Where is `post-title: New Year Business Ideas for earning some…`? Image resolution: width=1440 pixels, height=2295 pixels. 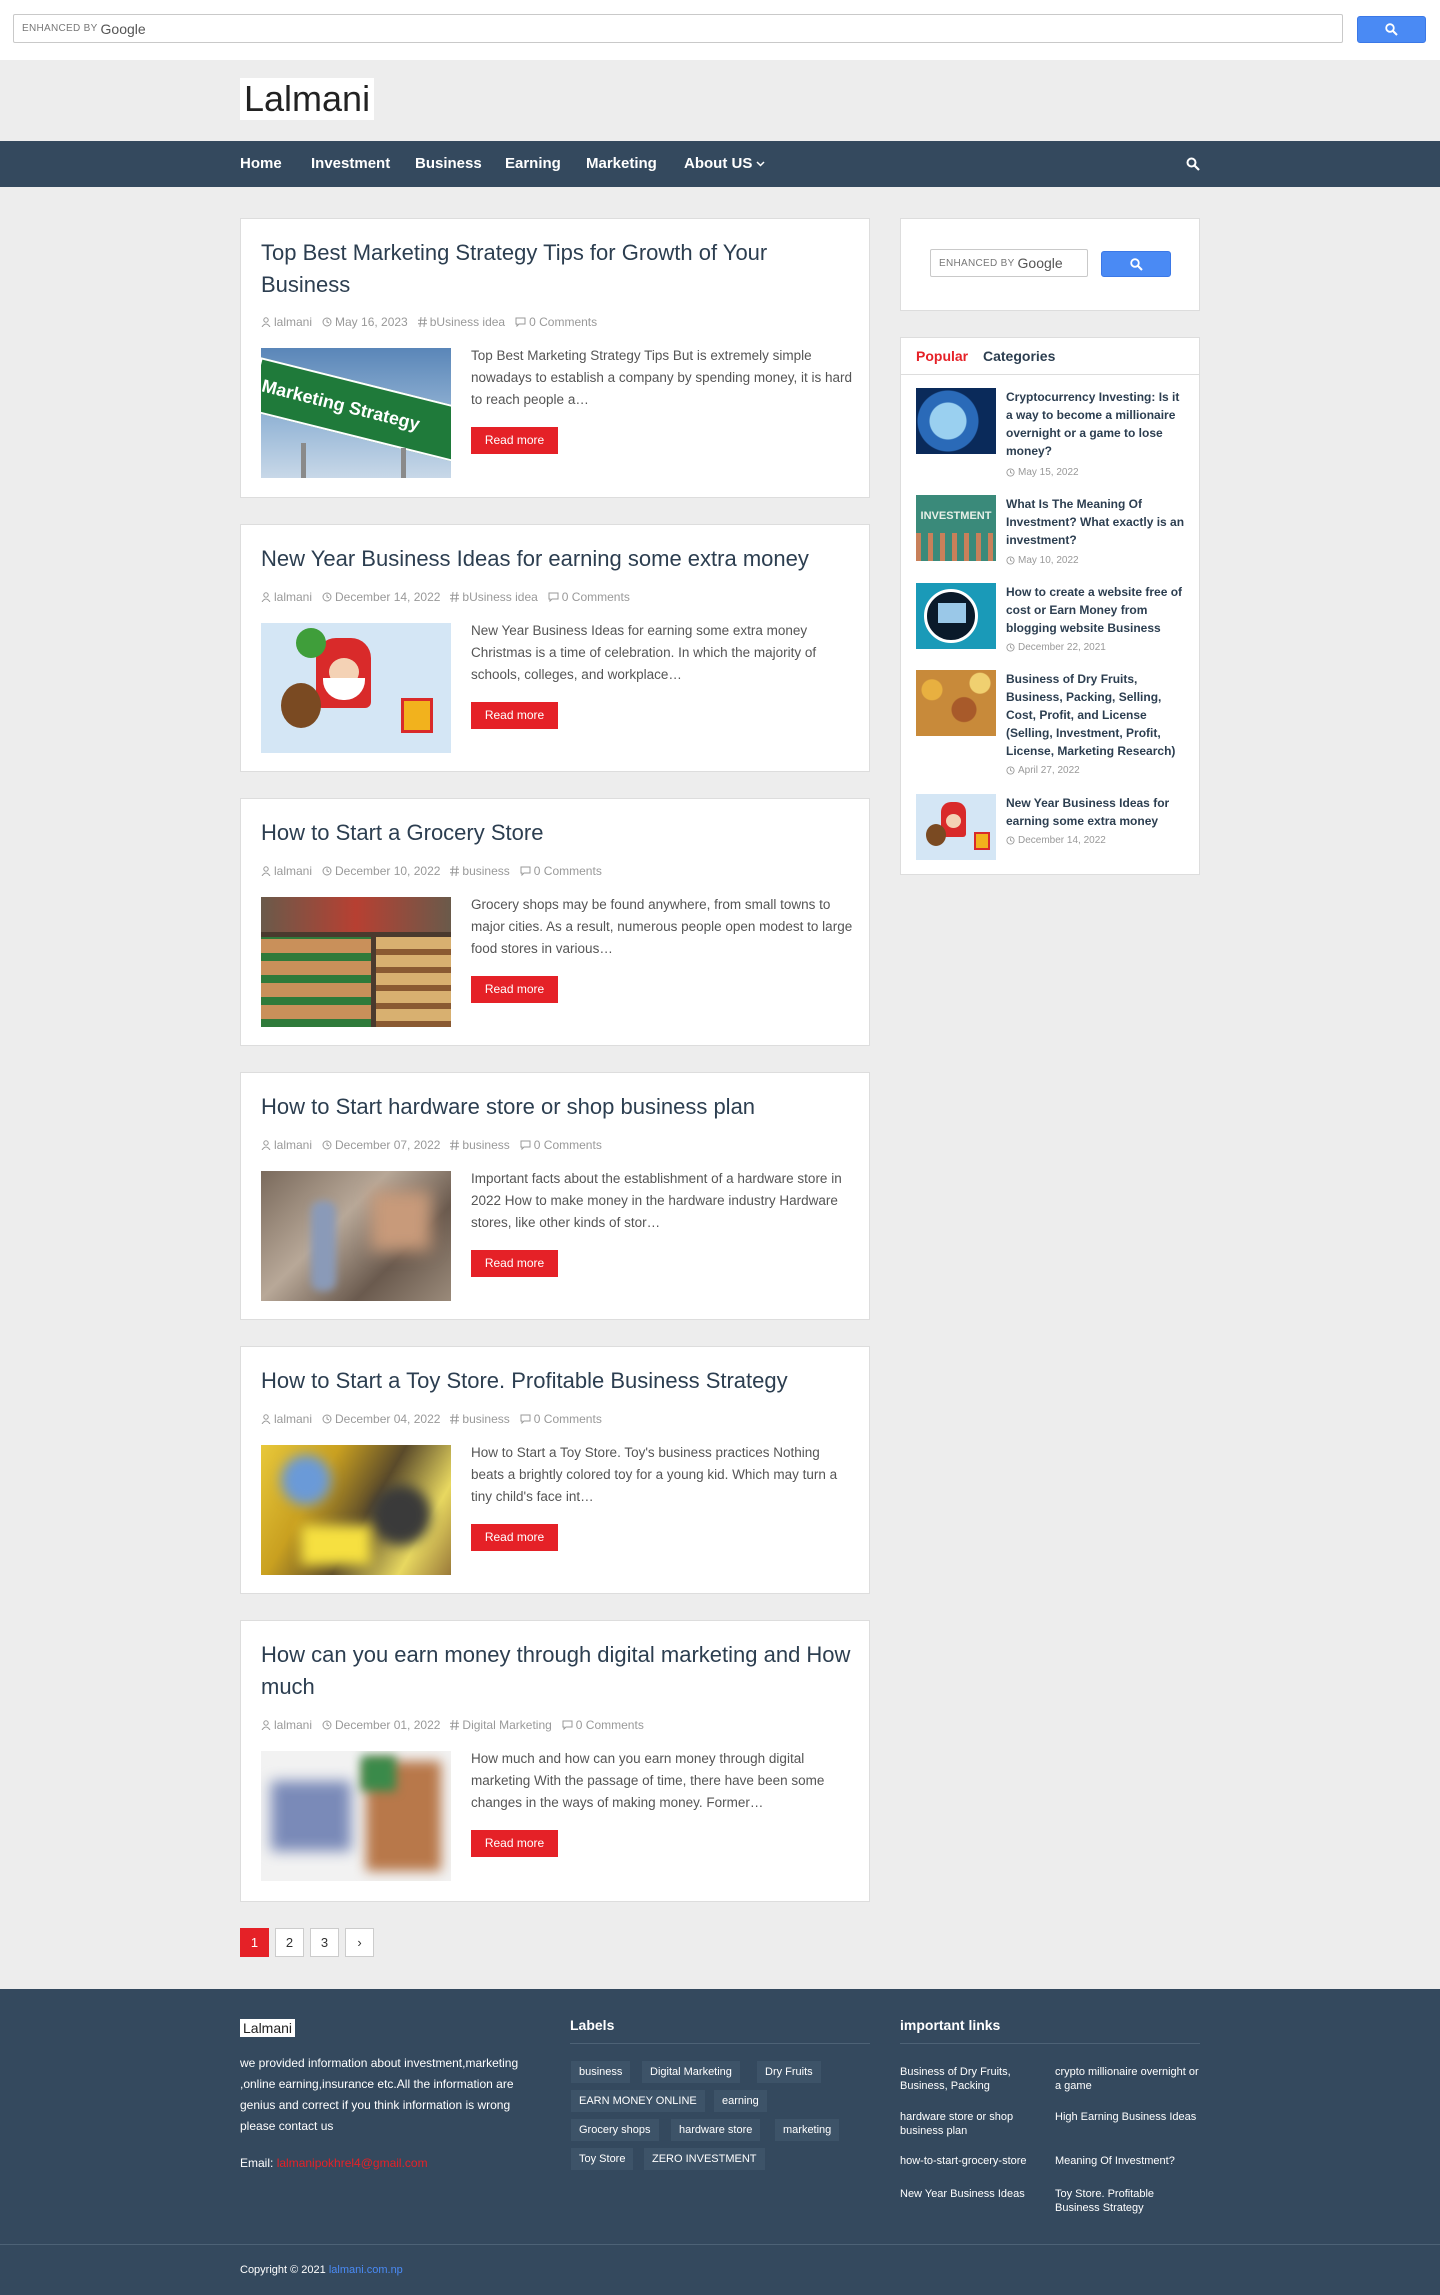 post-title: New Year Business Ideas for earning some… is located at coordinates (556, 559).